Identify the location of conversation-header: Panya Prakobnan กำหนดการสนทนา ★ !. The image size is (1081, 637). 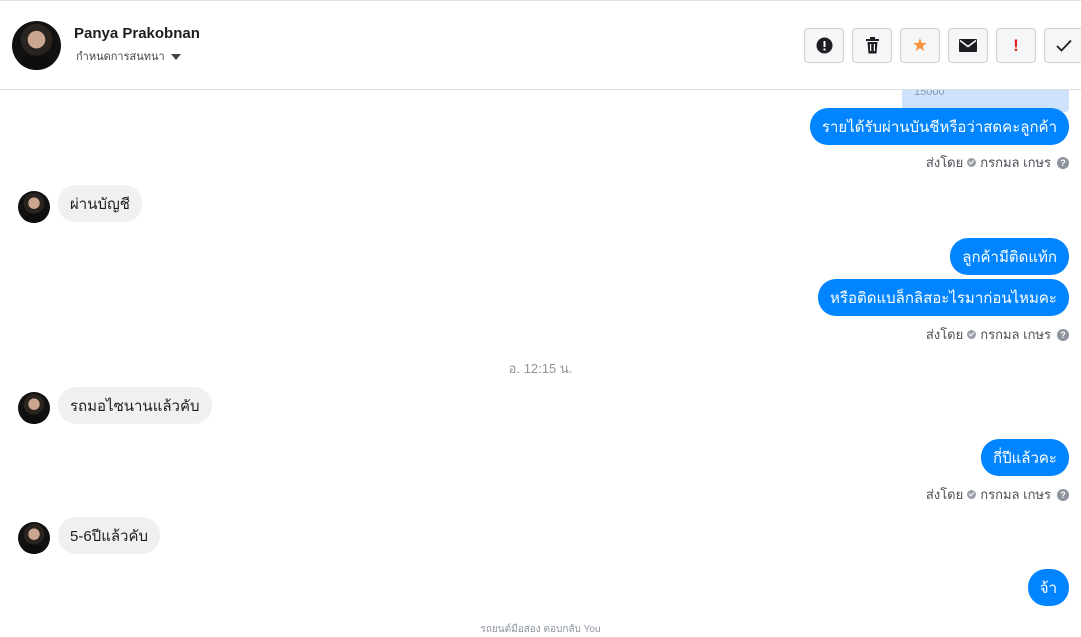
(540, 45).